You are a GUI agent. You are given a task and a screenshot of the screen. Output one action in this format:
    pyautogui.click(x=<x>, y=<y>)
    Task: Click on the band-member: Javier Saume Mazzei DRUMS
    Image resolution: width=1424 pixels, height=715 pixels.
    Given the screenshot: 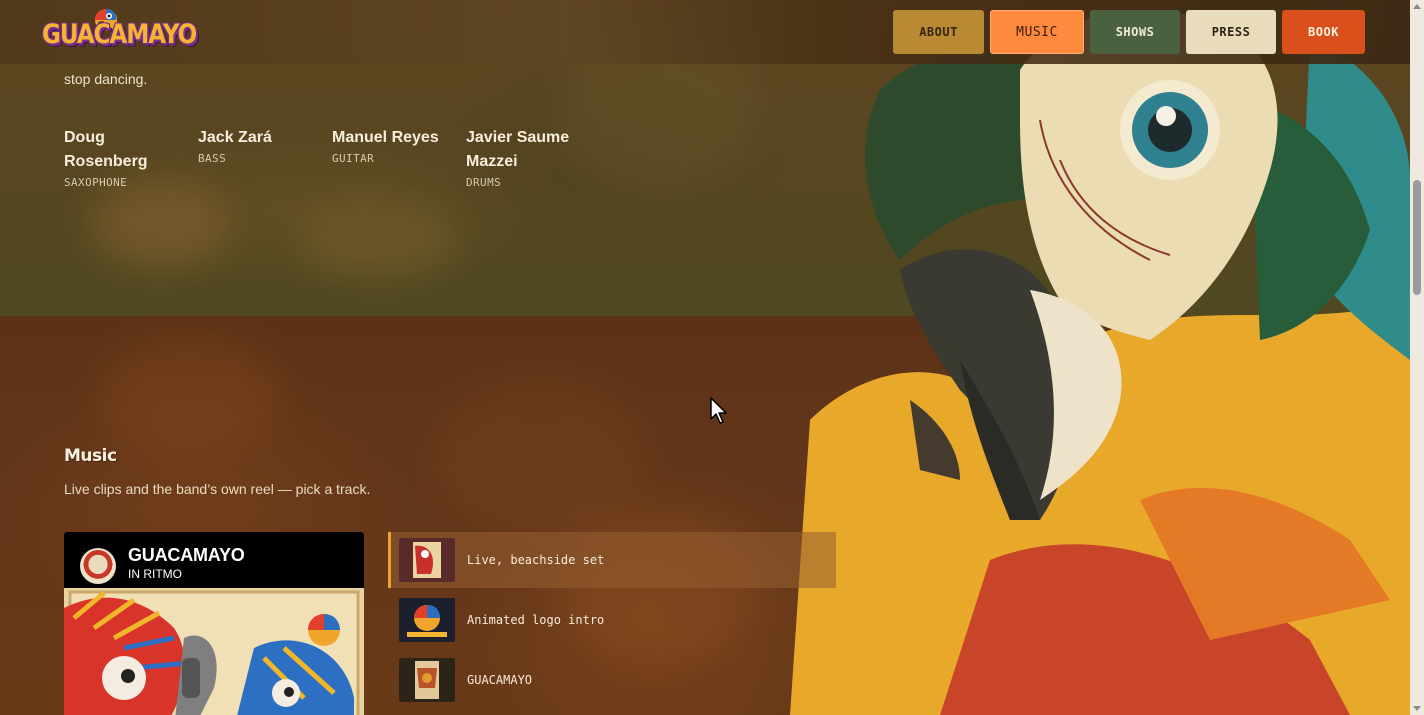 What is the action you would take?
    pyautogui.click(x=521, y=157)
    